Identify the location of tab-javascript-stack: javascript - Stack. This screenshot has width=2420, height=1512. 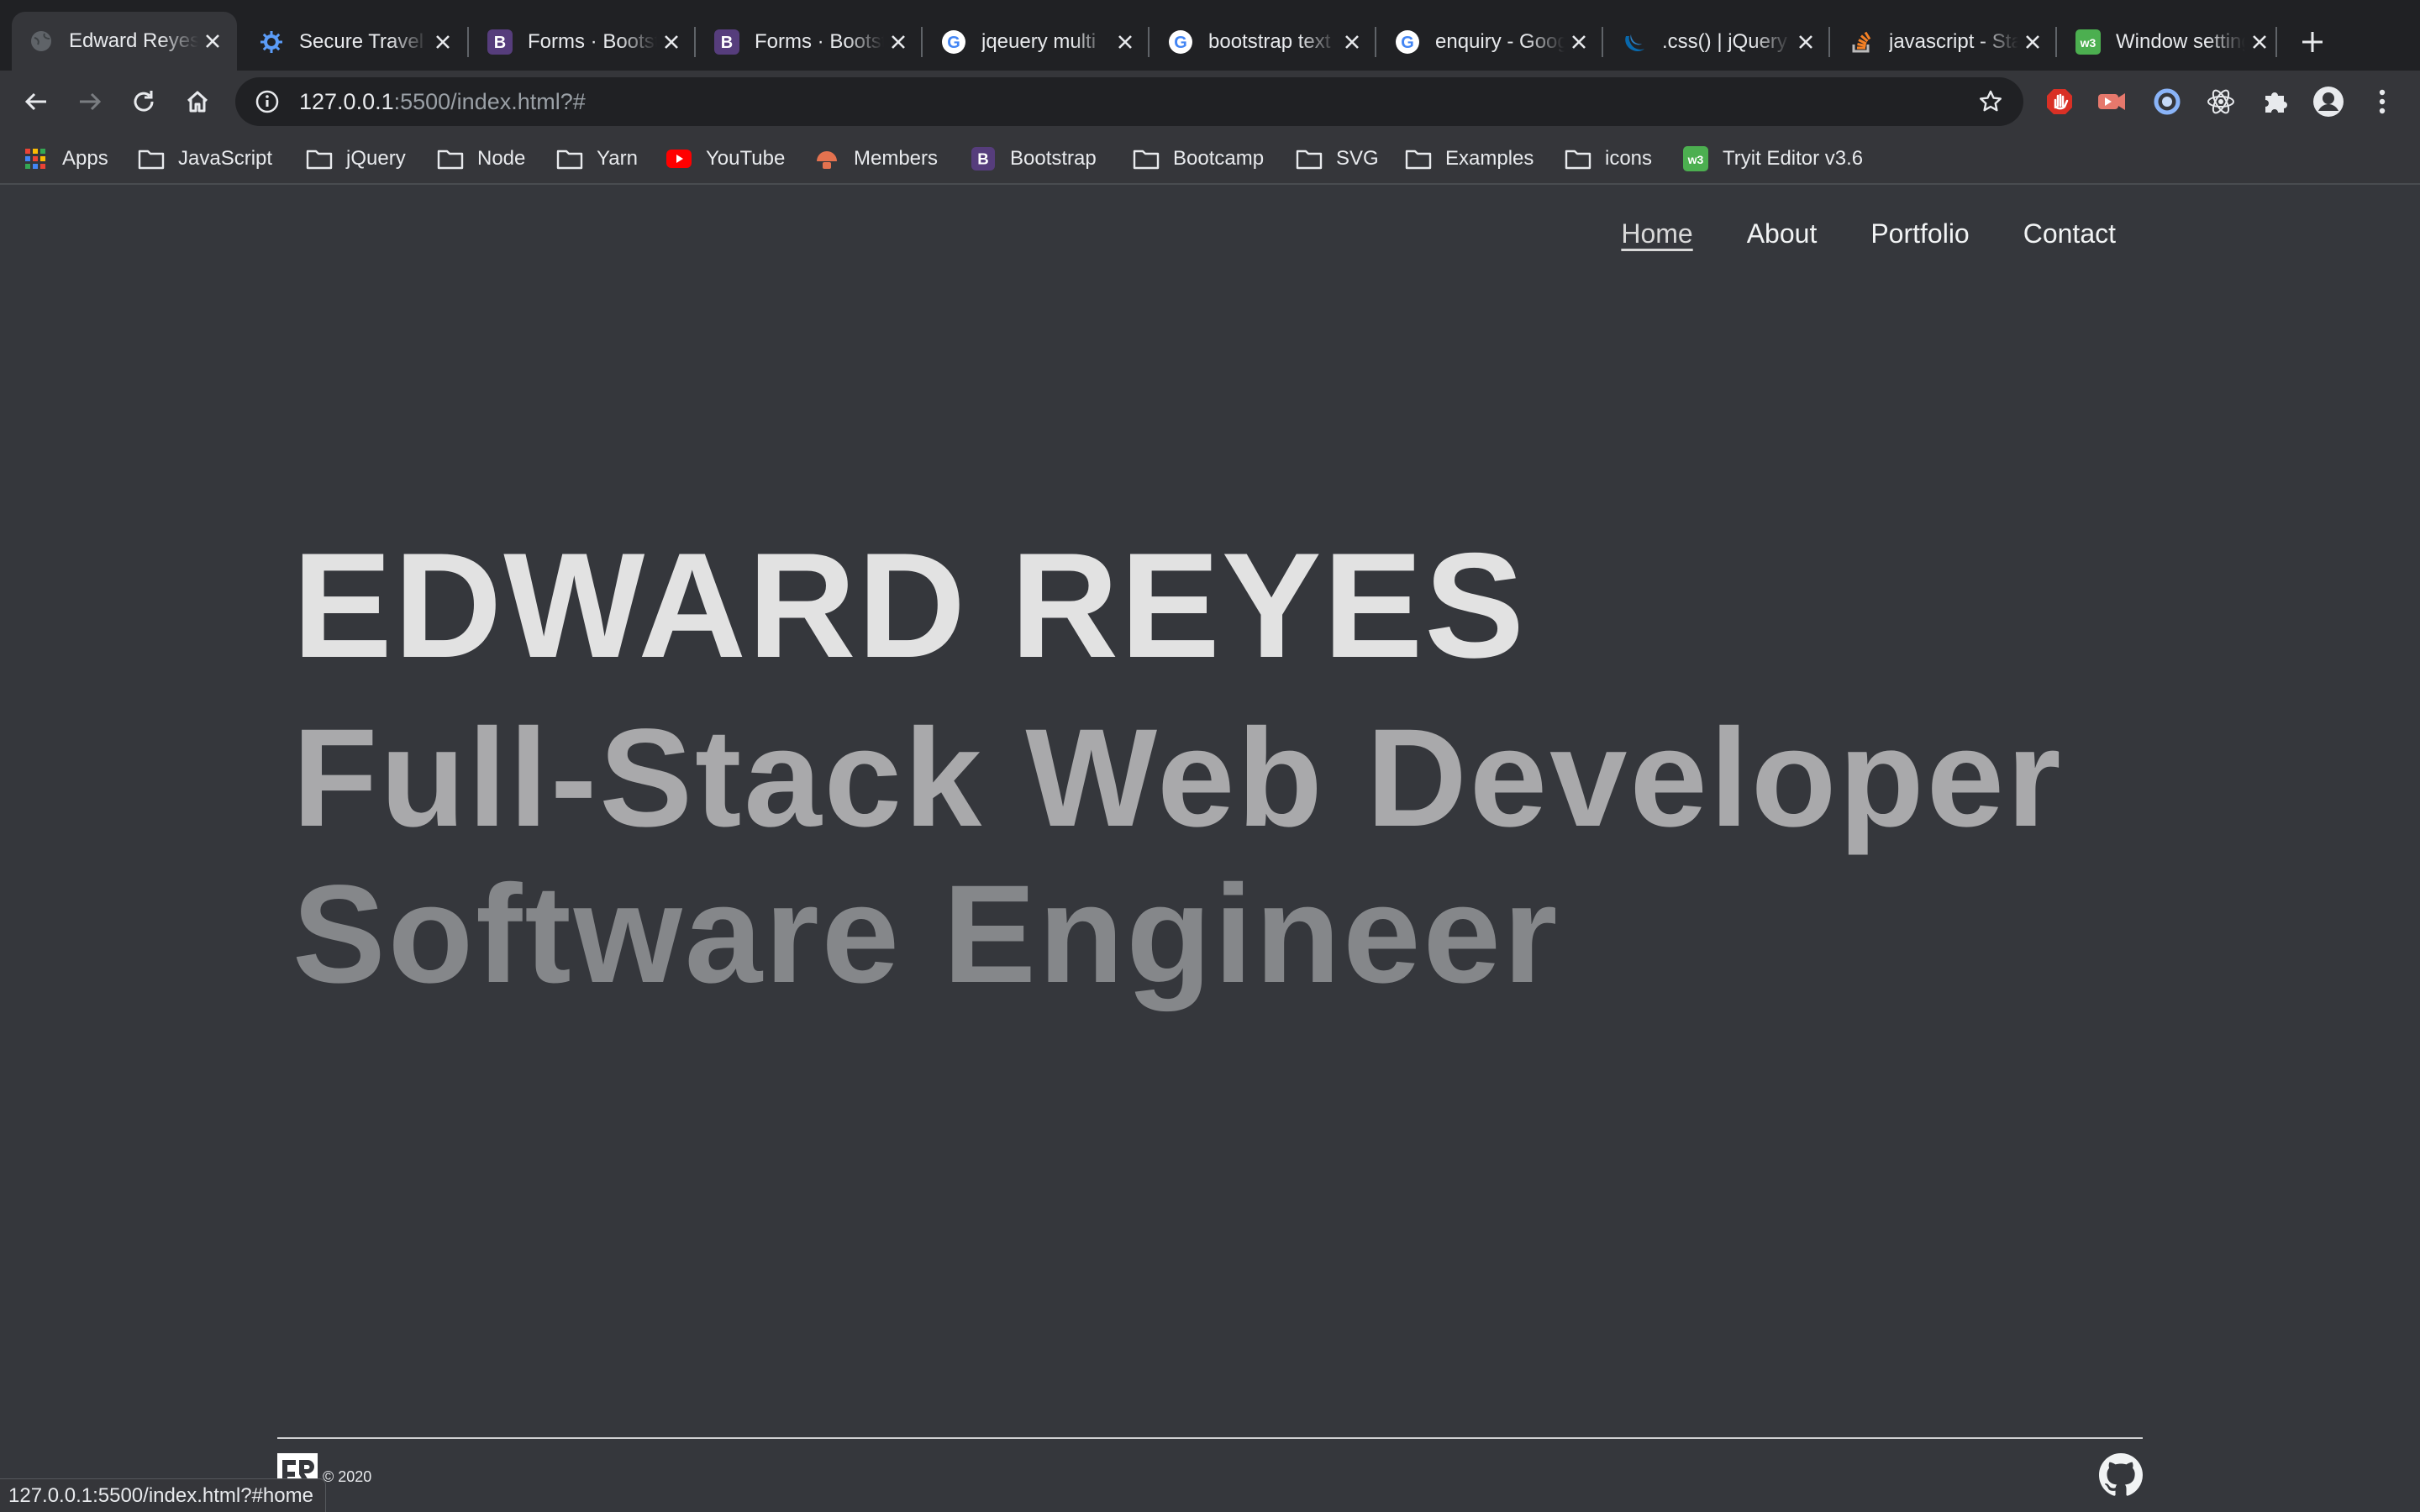
(1944, 42).